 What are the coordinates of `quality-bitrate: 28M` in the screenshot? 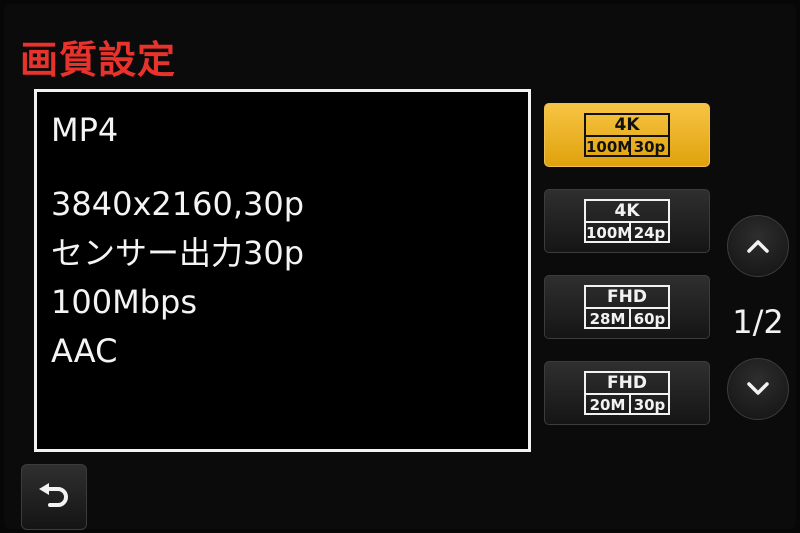 It's located at (608, 319).